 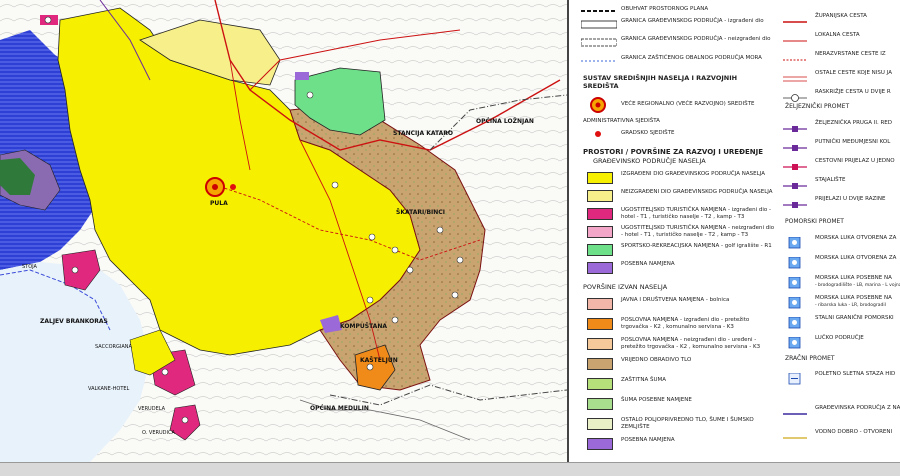 I want to click on road-label: ŽUPANIJSKA CESTA, so click(x=841, y=16).